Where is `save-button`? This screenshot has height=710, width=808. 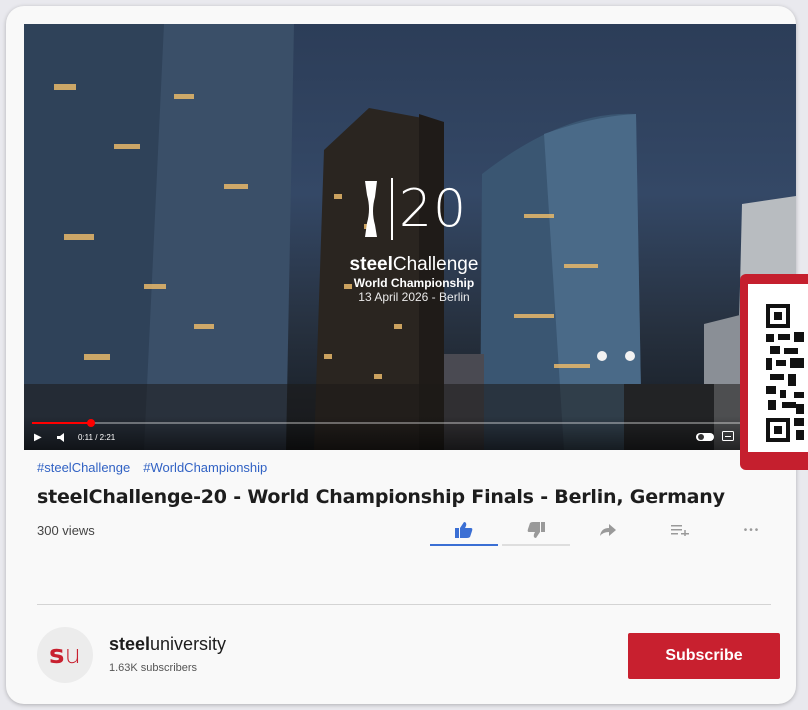 save-button is located at coordinates (680, 530).